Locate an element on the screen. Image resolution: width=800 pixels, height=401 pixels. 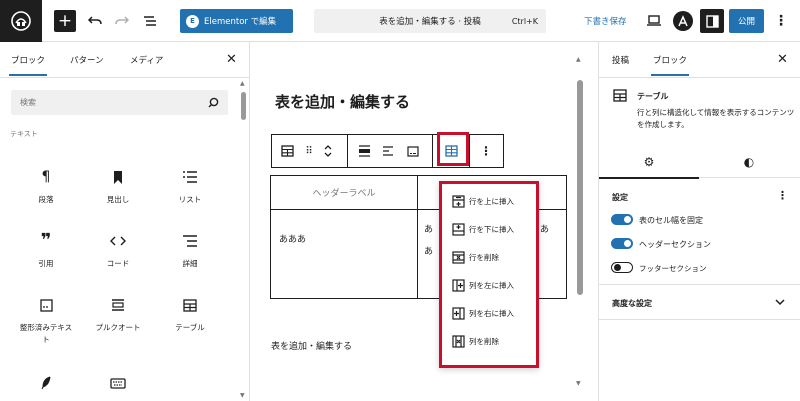
block-card-description: 行と列に構造化して情報を表示するコンテンツを作成します。 is located at coordinates (716, 118).